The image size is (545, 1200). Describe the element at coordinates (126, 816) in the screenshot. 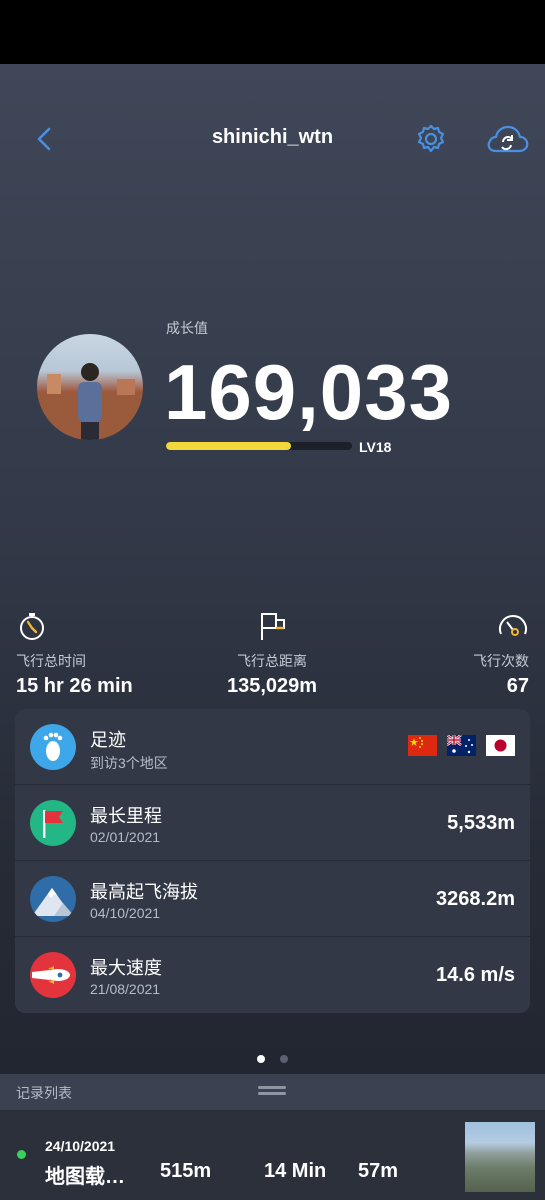

I see `achievement-title: 最长里程` at that location.